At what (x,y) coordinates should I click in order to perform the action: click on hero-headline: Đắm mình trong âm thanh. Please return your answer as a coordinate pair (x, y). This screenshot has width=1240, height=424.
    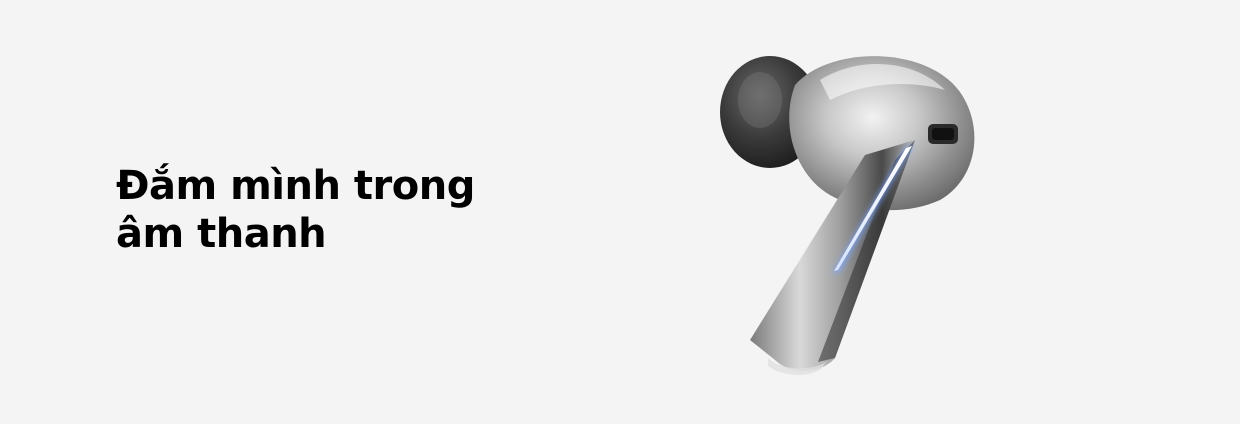
    Looking at the image, I should click on (326, 210).